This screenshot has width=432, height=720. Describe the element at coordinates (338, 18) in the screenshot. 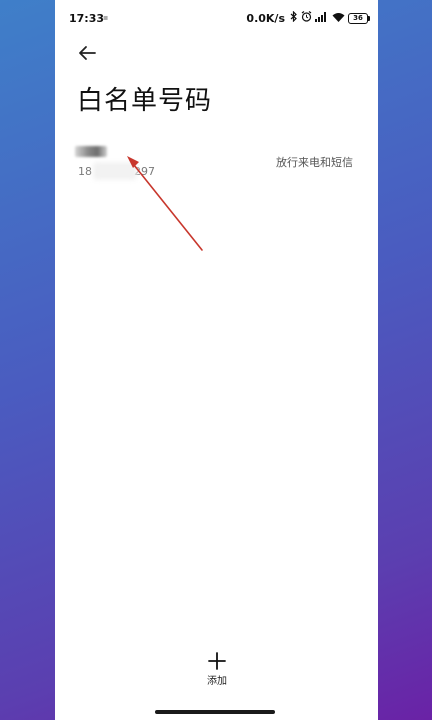

I see `wifi-icon` at that location.